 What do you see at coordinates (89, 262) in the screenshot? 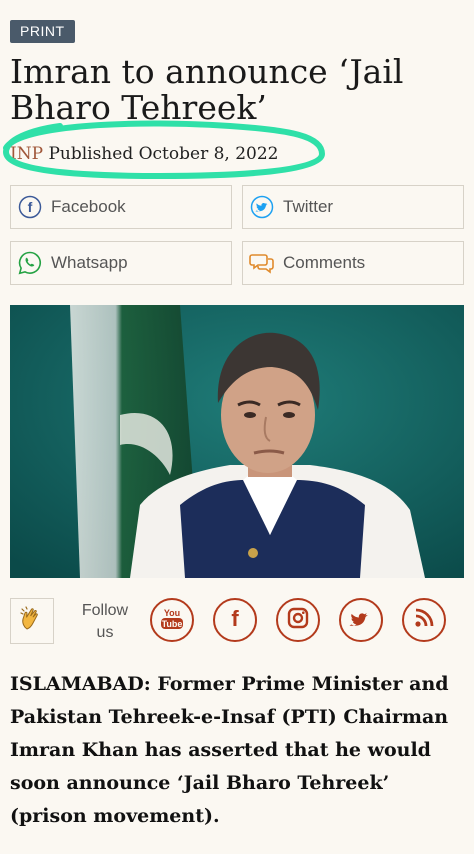
I see `whatsapp-share-label: Whatsapp` at bounding box center [89, 262].